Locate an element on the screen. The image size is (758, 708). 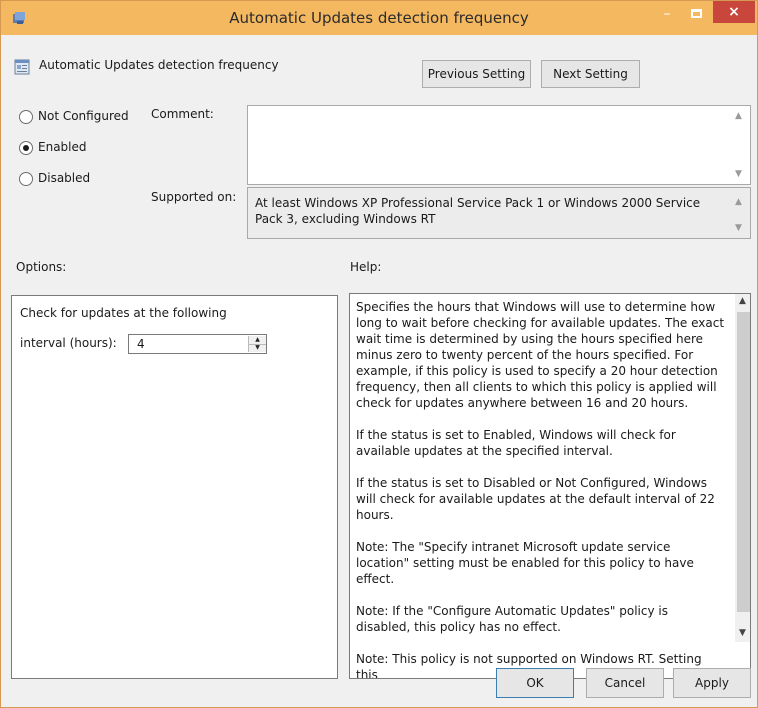
minimize-button: – is located at coordinates (667, 15).